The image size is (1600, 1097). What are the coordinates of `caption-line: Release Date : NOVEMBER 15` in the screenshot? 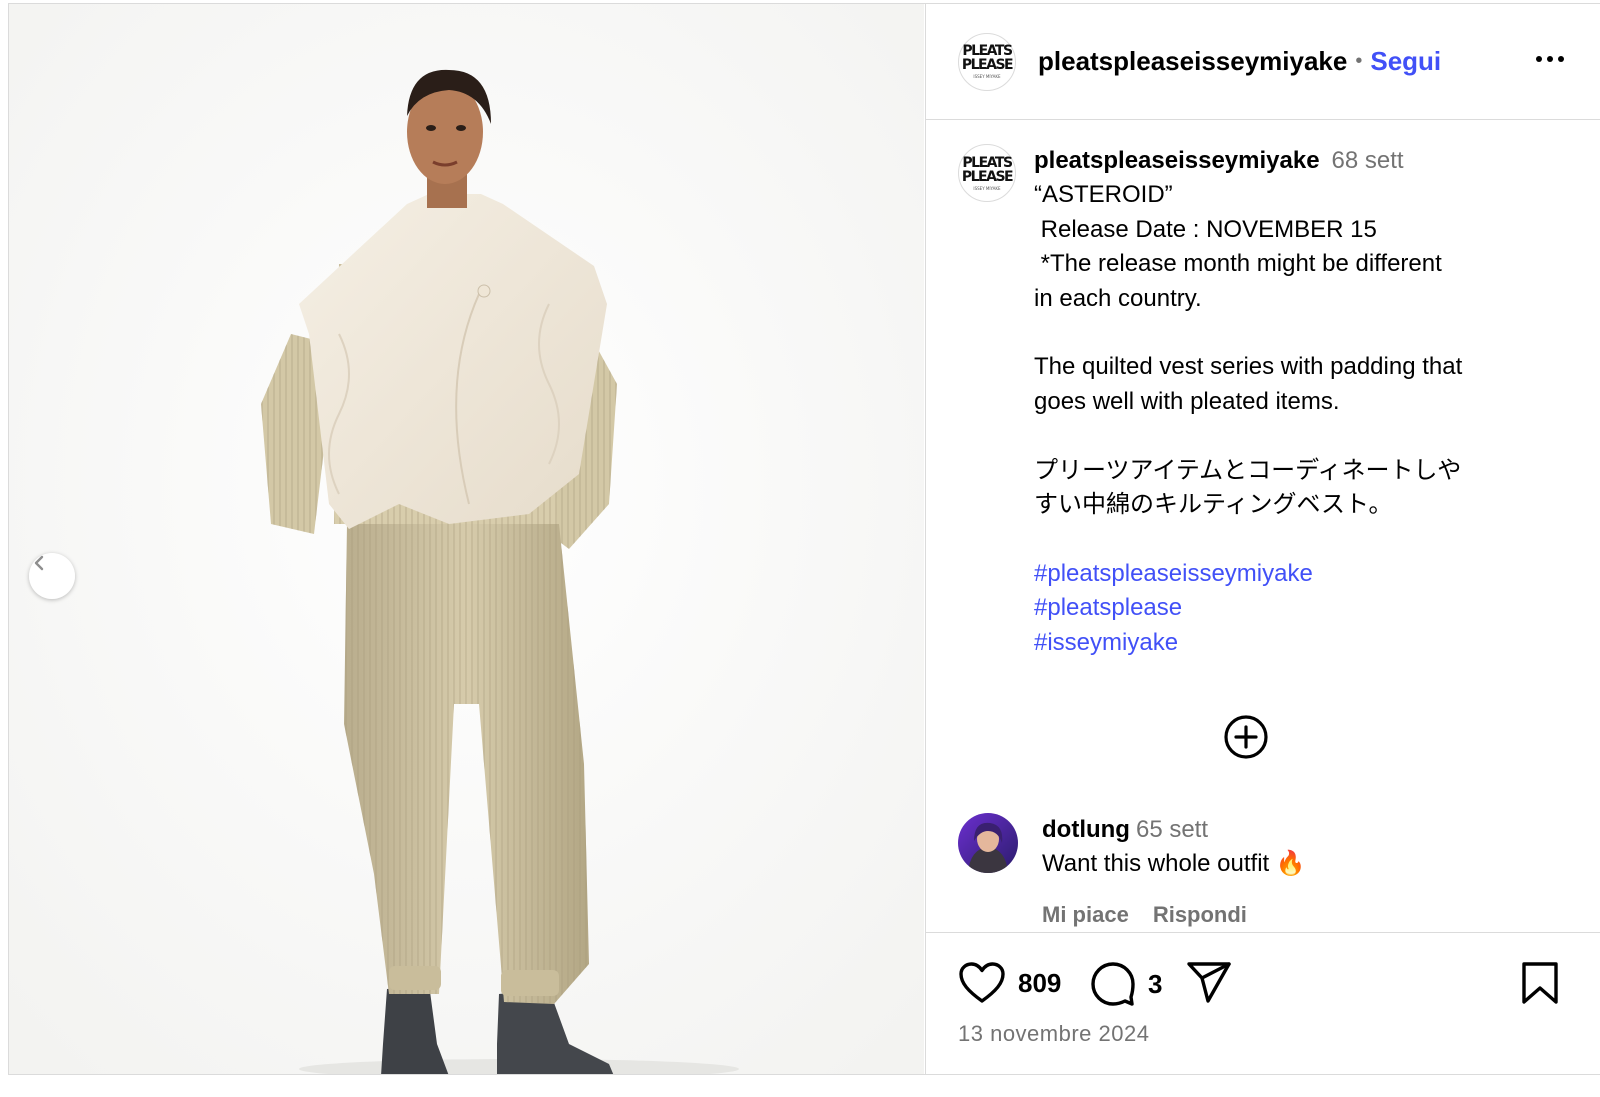 It's located at (1205, 229).